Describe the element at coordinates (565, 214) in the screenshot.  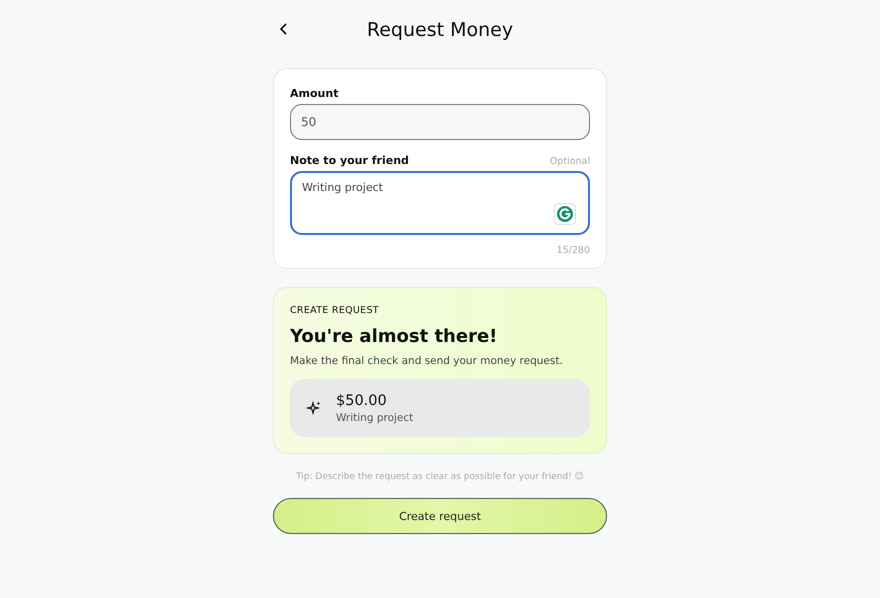
I see `assistant-icon` at that location.